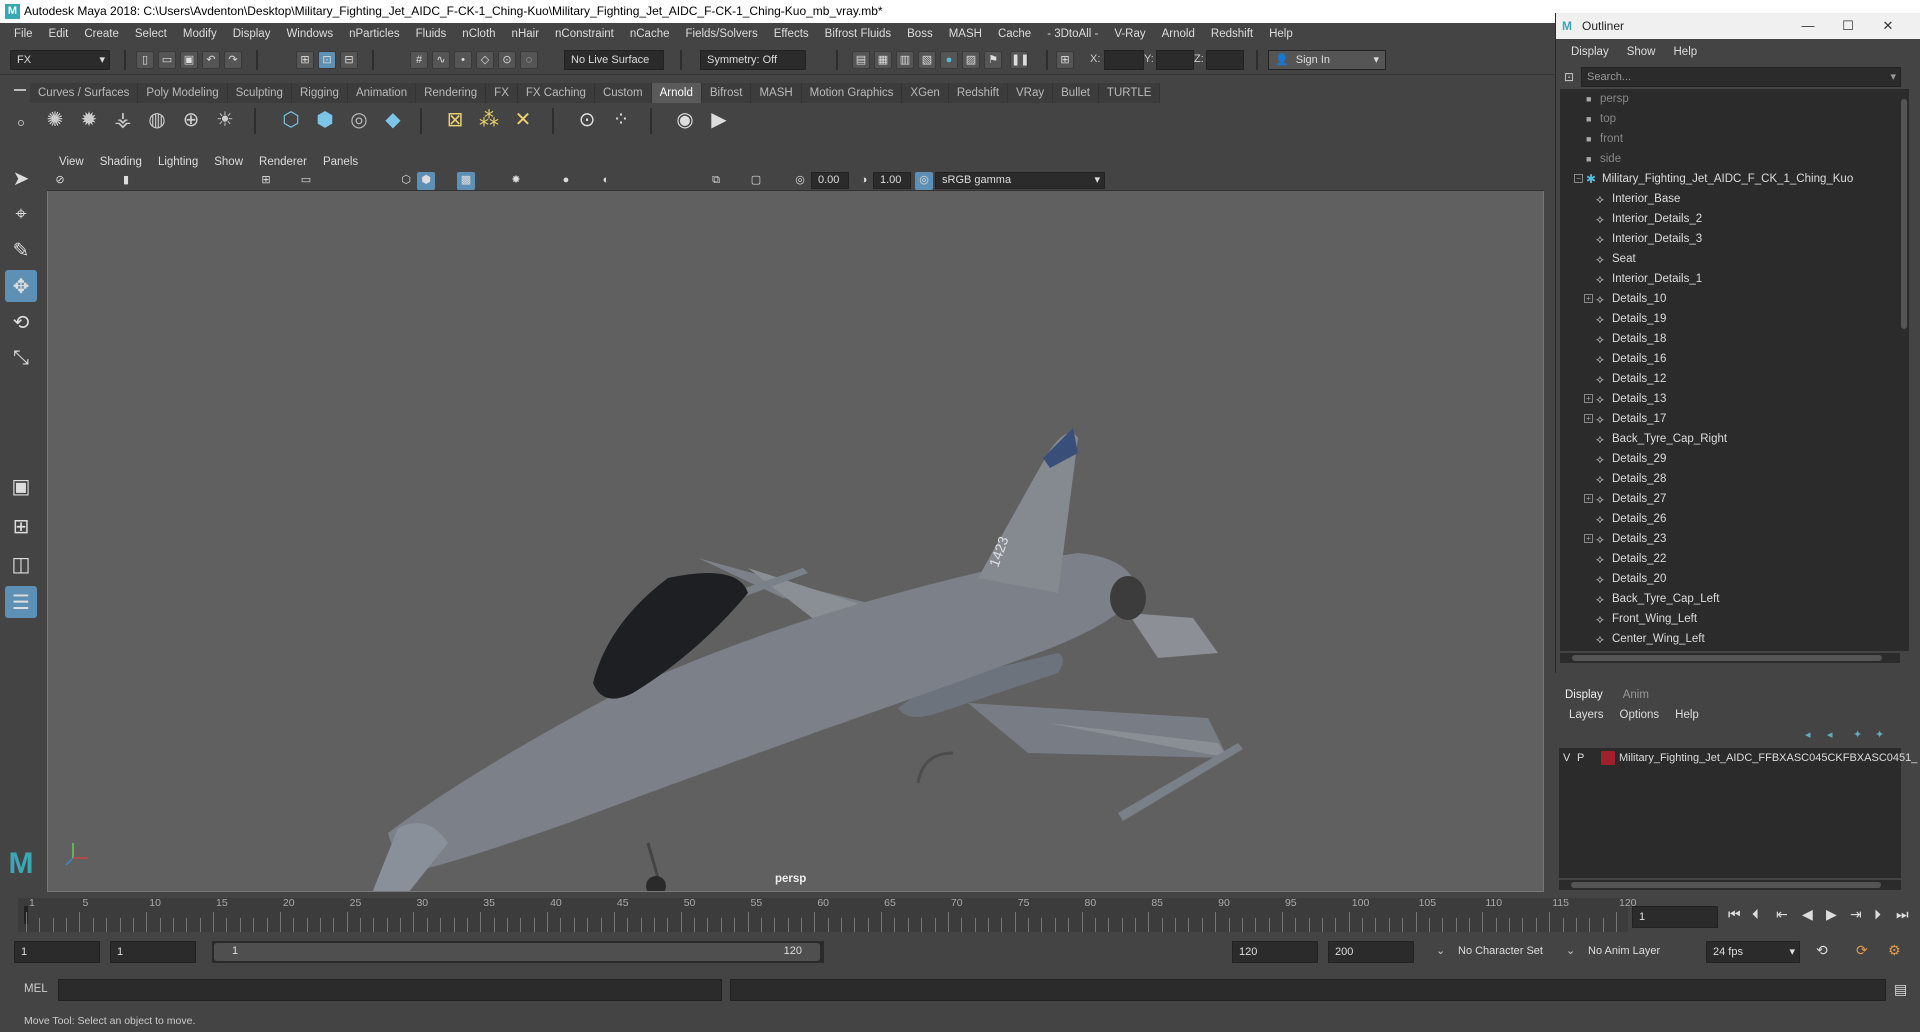 The height and width of the screenshot is (1032, 1920). I want to click on outliner-item-row: ⟡ Details_12, so click(1730, 379).